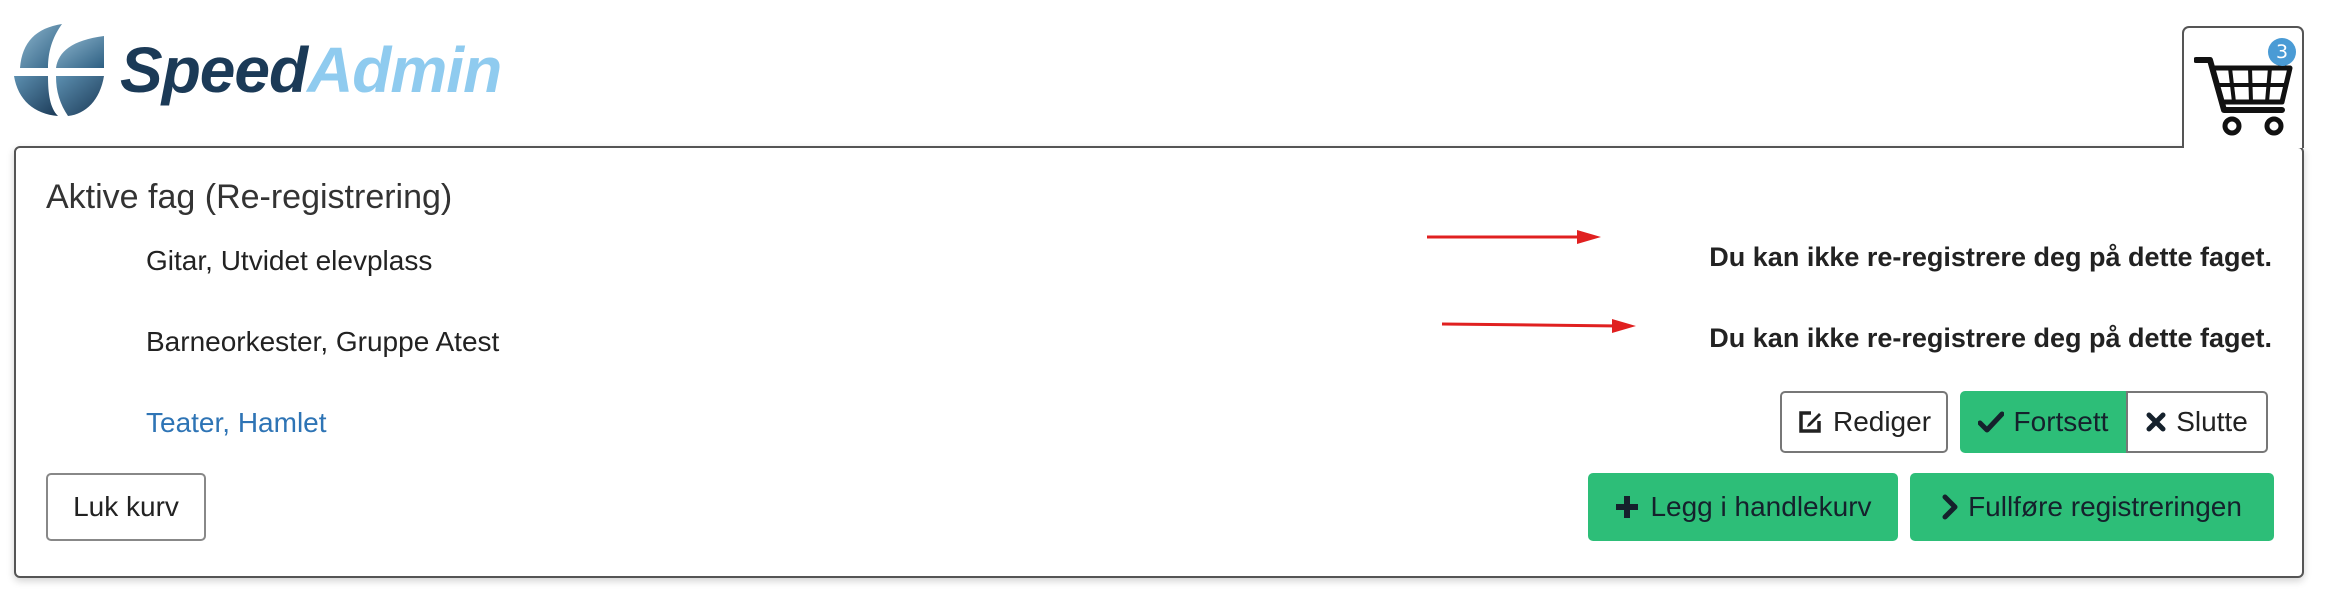 The width and height of the screenshot is (2334, 605). What do you see at coordinates (289, 260) in the screenshot?
I see `subject-label-gitar: Gitar, Utvidet elevplass` at bounding box center [289, 260].